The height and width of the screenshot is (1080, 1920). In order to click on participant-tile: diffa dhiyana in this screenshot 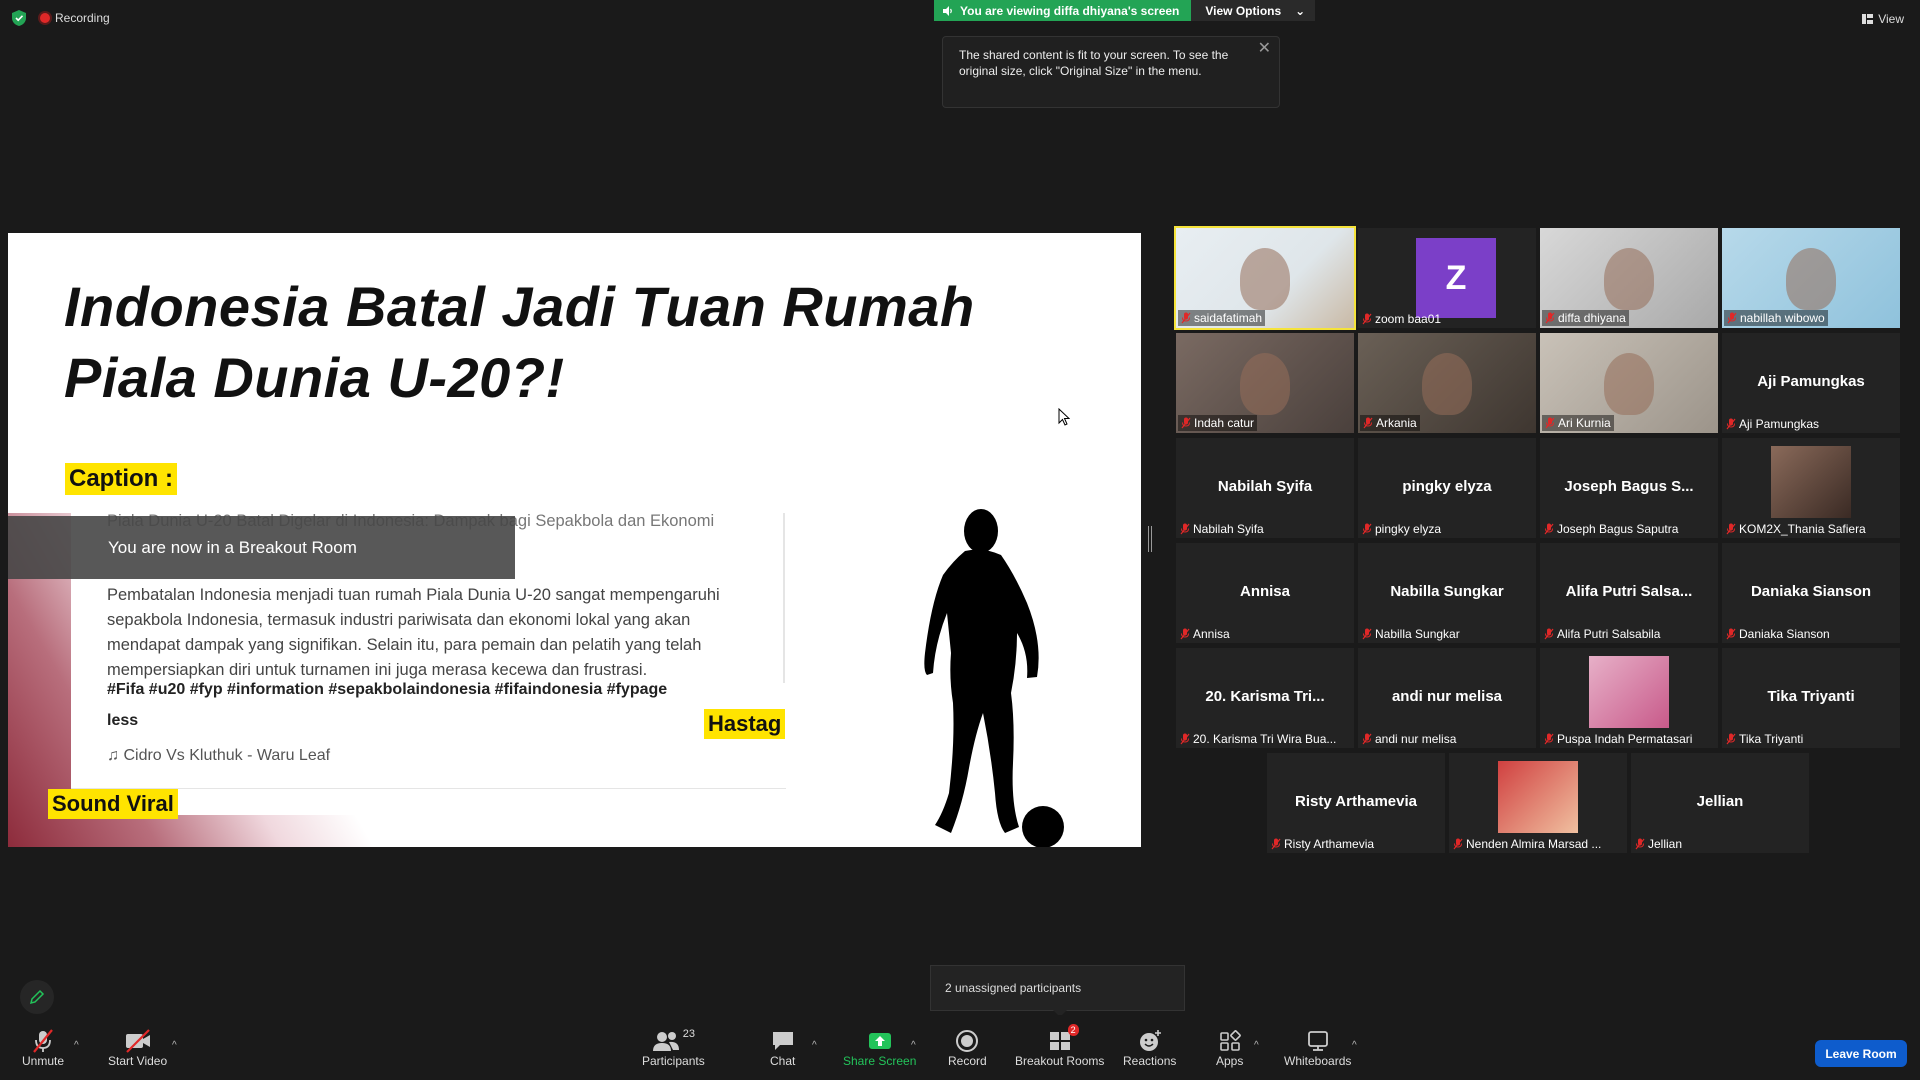, I will do `click(1629, 278)`.